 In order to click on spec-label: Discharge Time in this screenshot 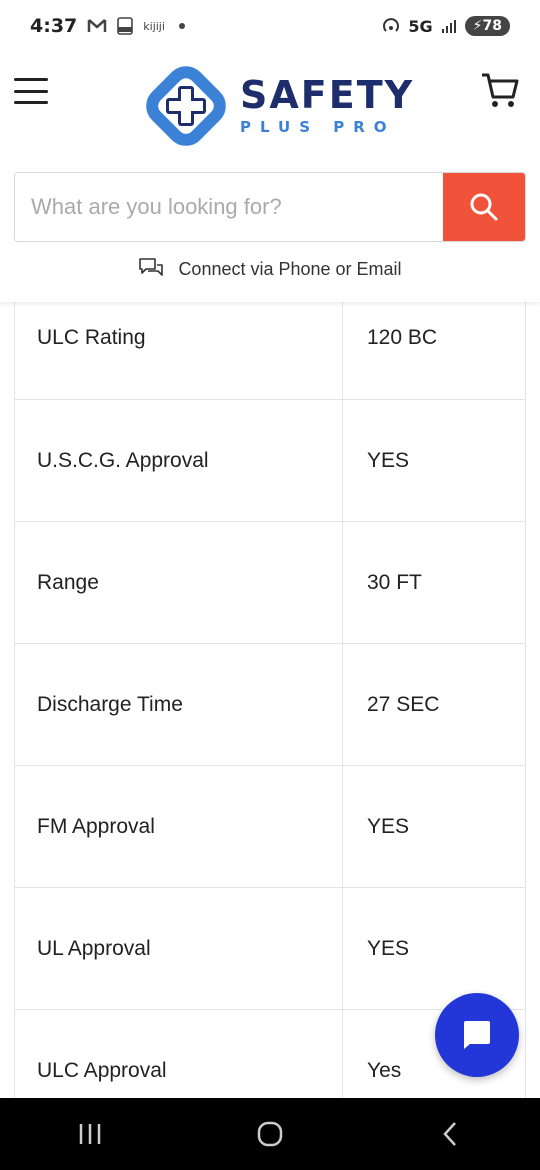, I will do `click(179, 704)`.